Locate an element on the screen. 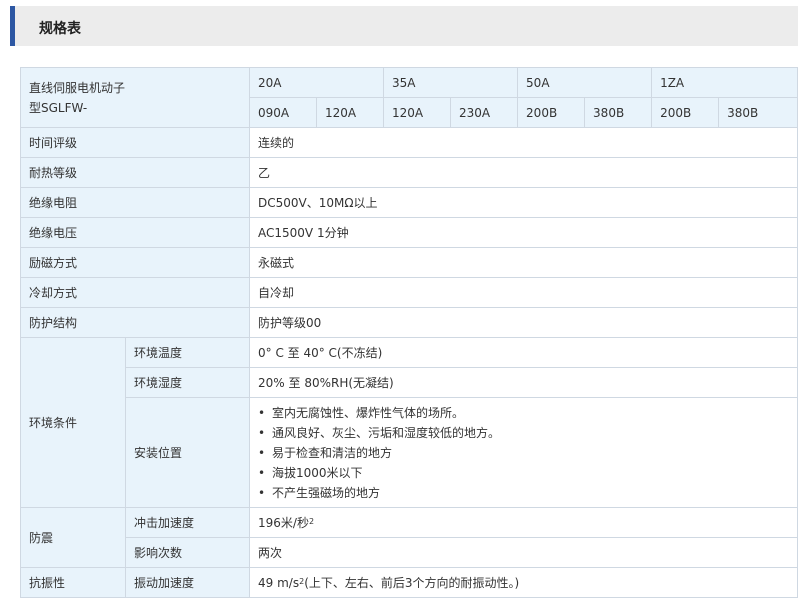  row-label-protection: 防护结构 is located at coordinates (135, 322).